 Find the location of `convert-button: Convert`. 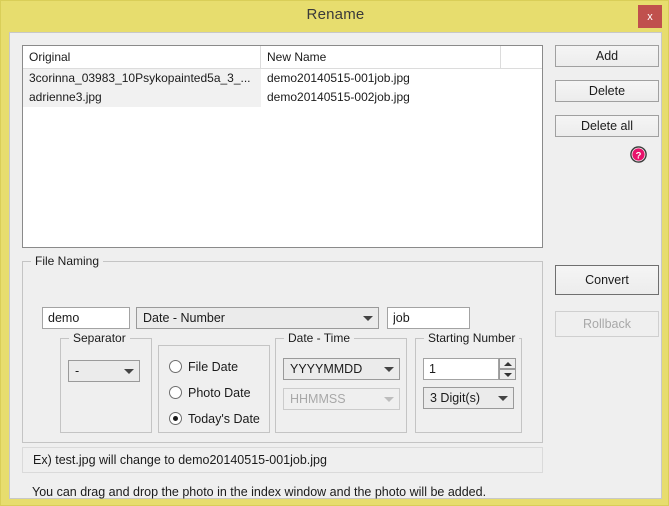

convert-button: Convert is located at coordinates (607, 280).